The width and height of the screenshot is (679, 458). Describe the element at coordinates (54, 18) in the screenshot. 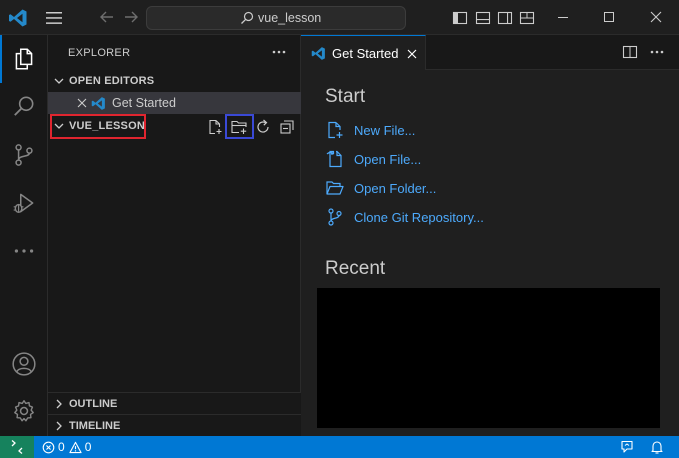

I see `menu-hamburger-icon` at that location.